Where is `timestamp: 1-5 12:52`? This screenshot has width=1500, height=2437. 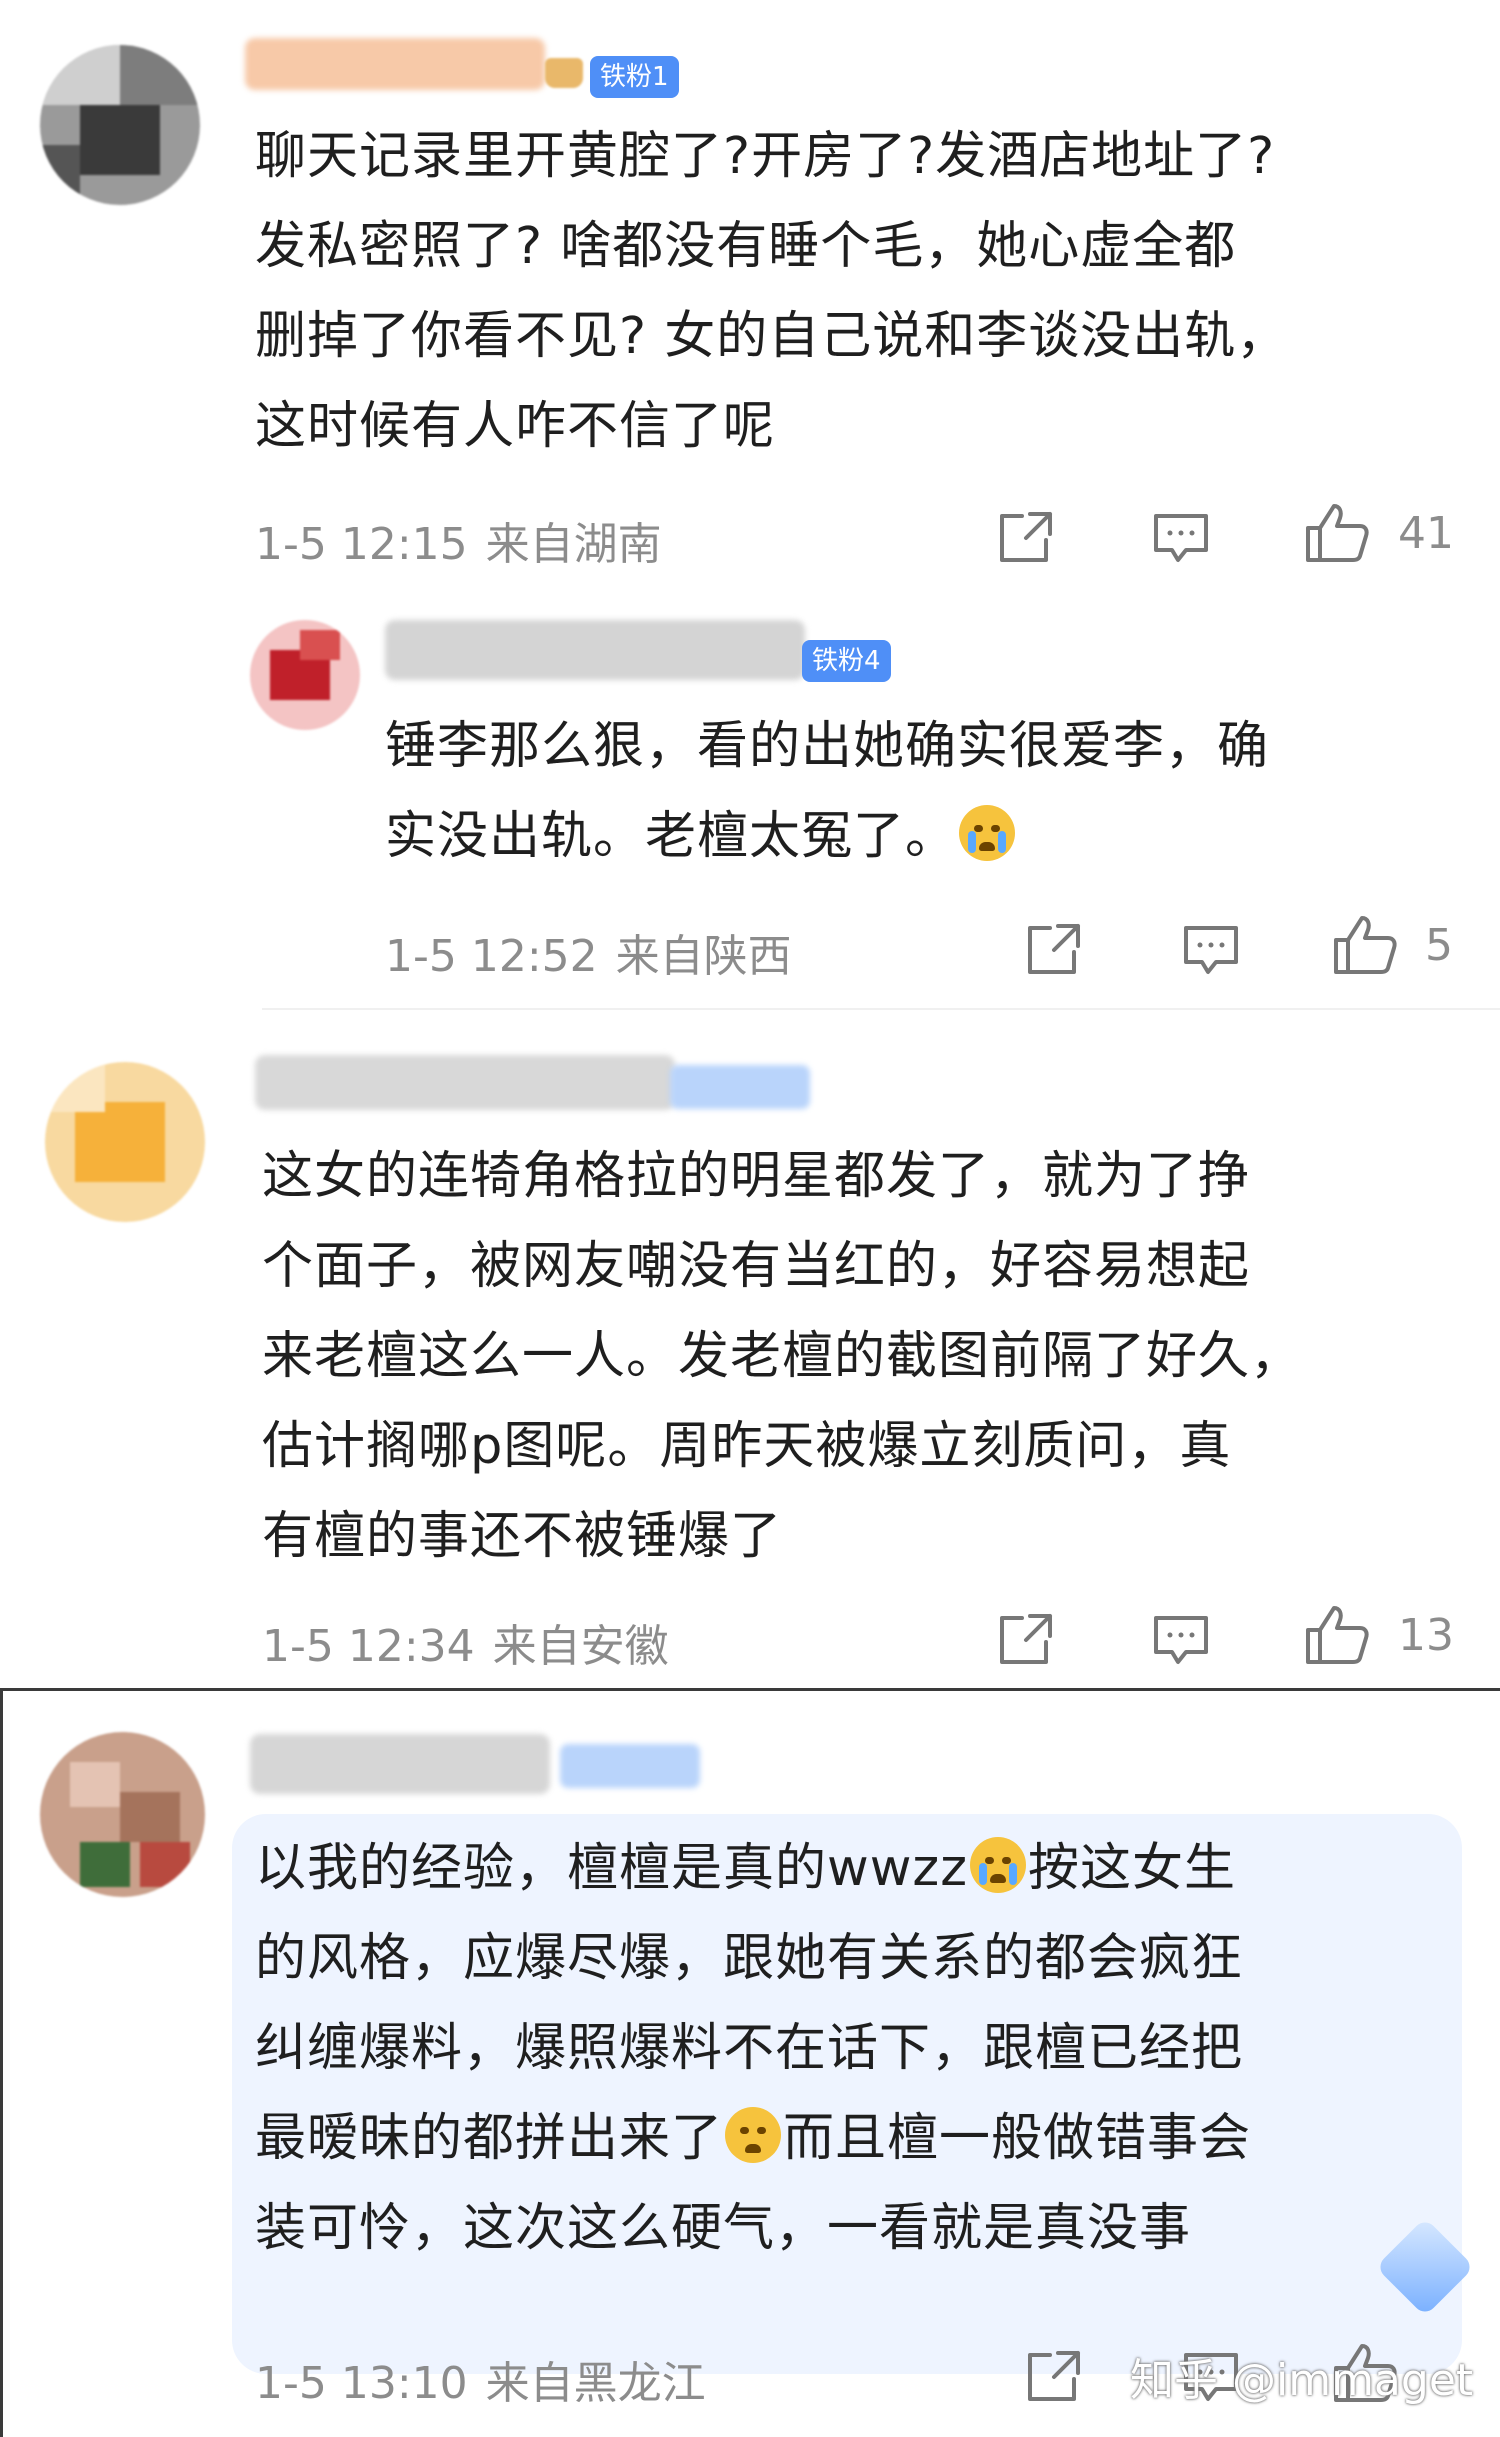 timestamp: 1-5 12:52 is located at coordinates (491, 956).